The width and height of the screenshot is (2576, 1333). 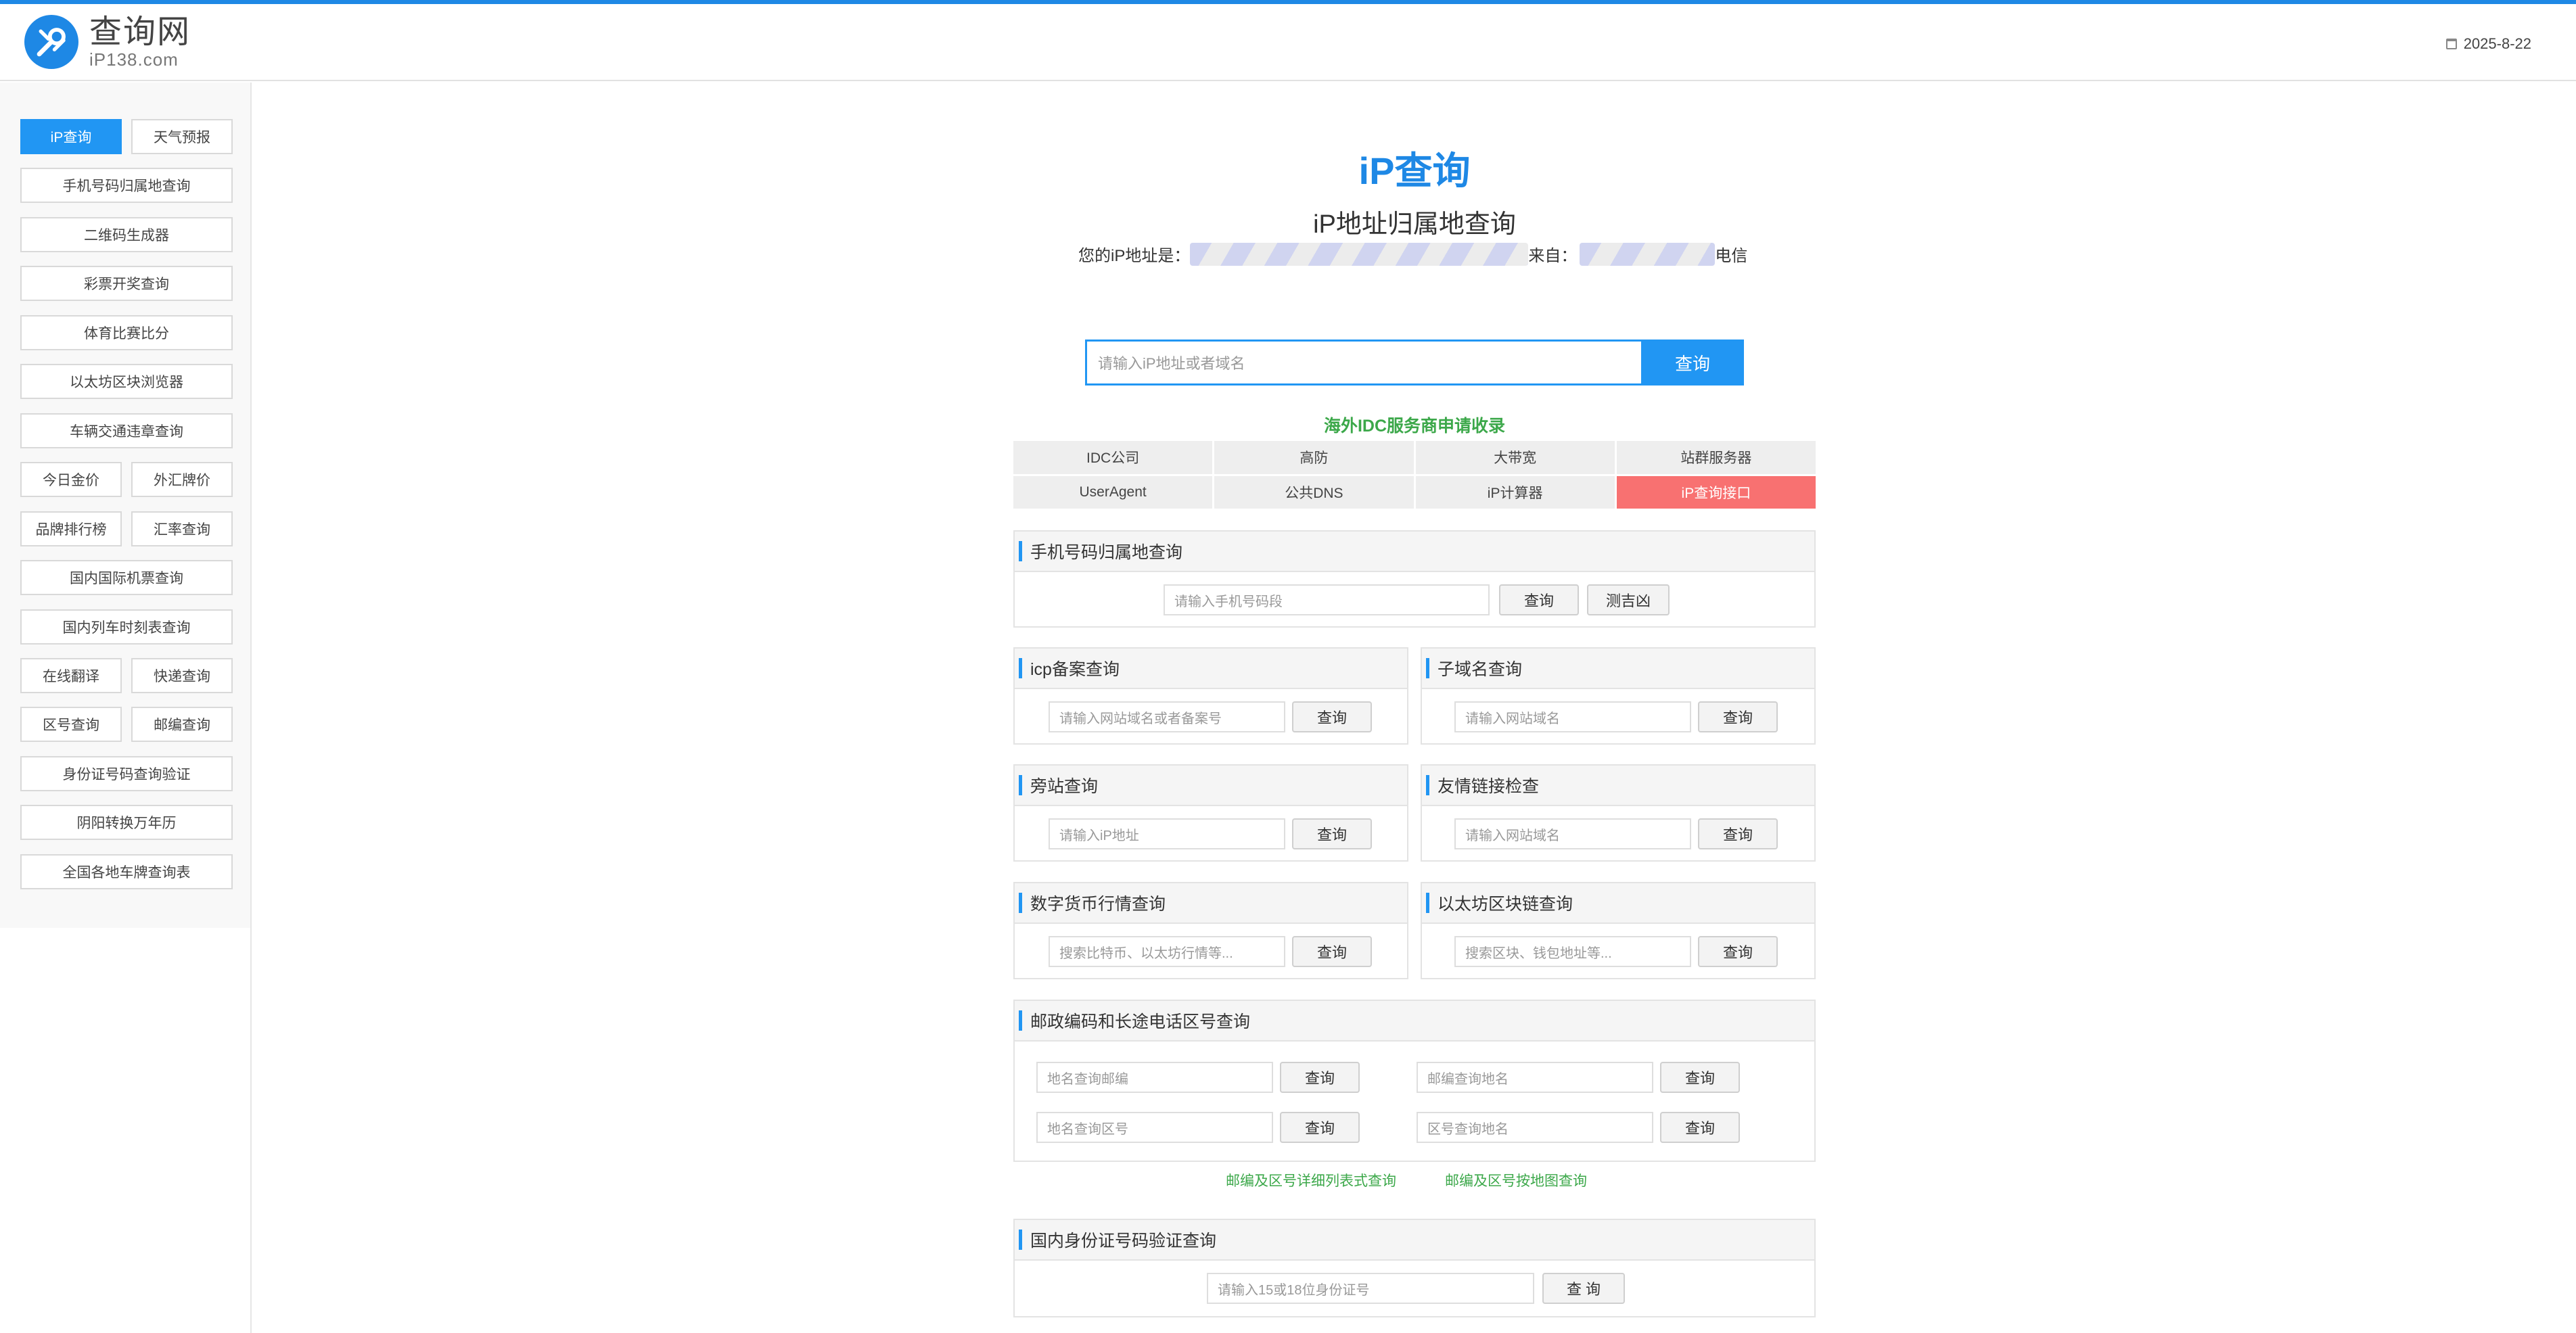 What do you see at coordinates (127, 773) in the screenshot?
I see `sidebar-item-idcard: 身份证号码查询验证` at bounding box center [127, 773].